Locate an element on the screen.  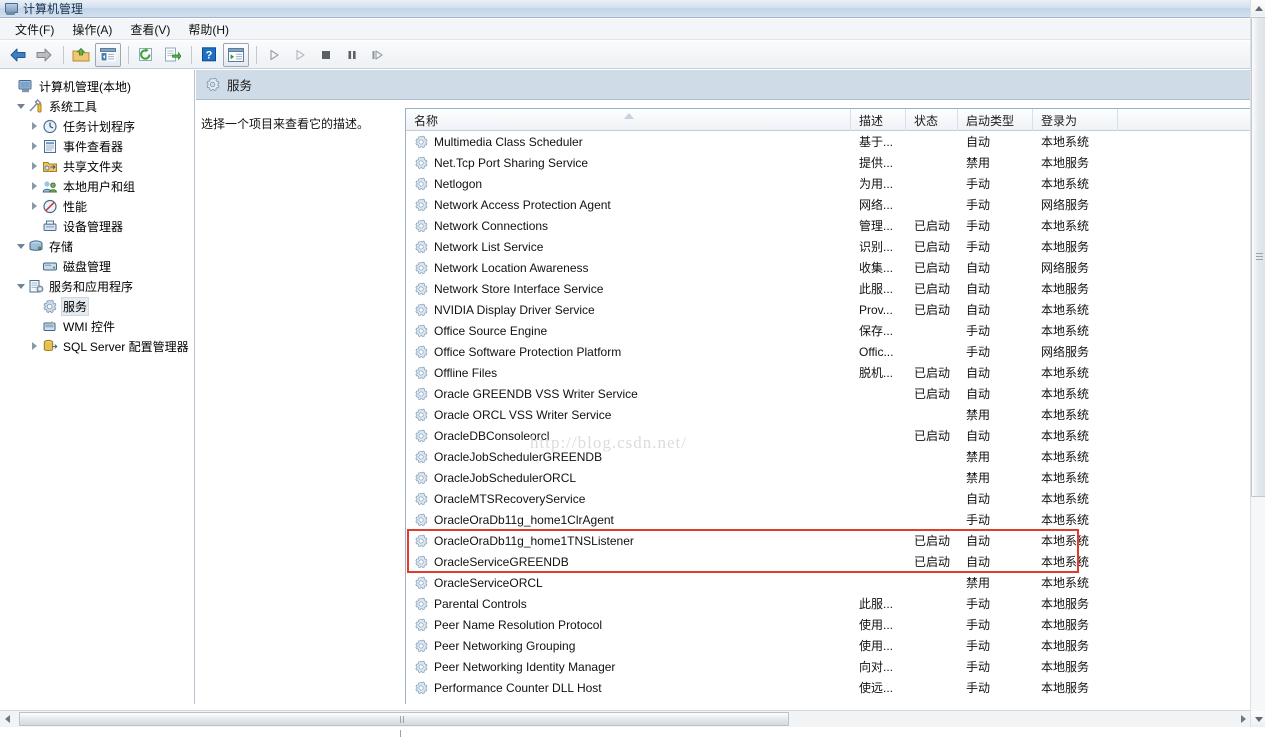
scroll-left-button is located at coordinates (7, 719).